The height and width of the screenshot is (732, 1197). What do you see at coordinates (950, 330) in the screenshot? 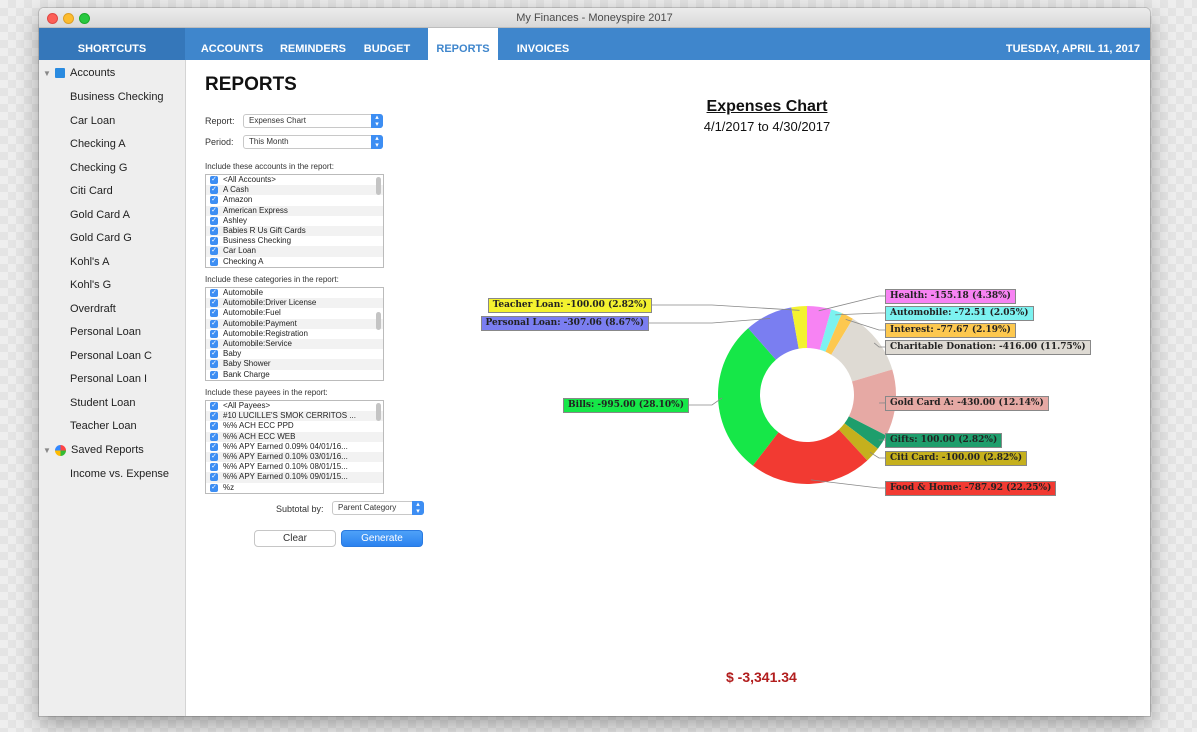
I see `donut-slice-label: Interest: -77.67 (2.19%)` at bounding box center [950, 330].